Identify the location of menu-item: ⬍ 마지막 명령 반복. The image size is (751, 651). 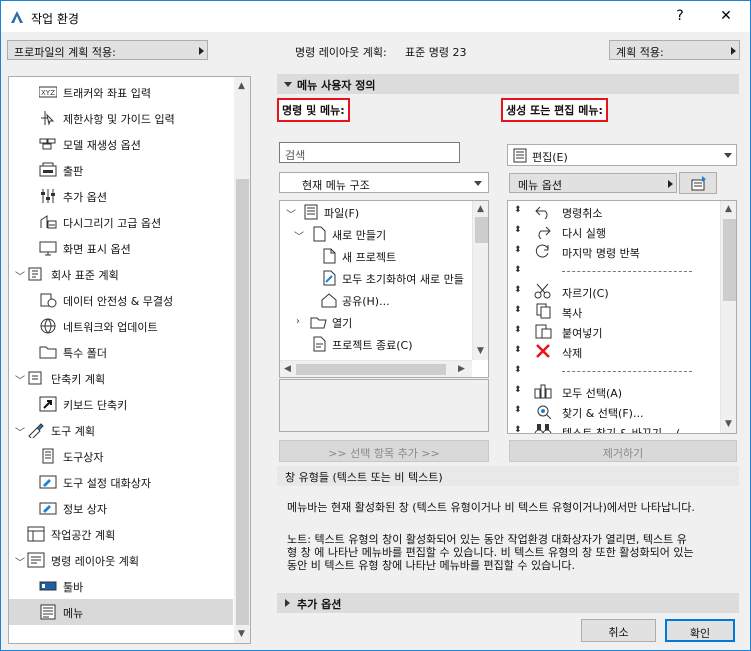
(614, 251).